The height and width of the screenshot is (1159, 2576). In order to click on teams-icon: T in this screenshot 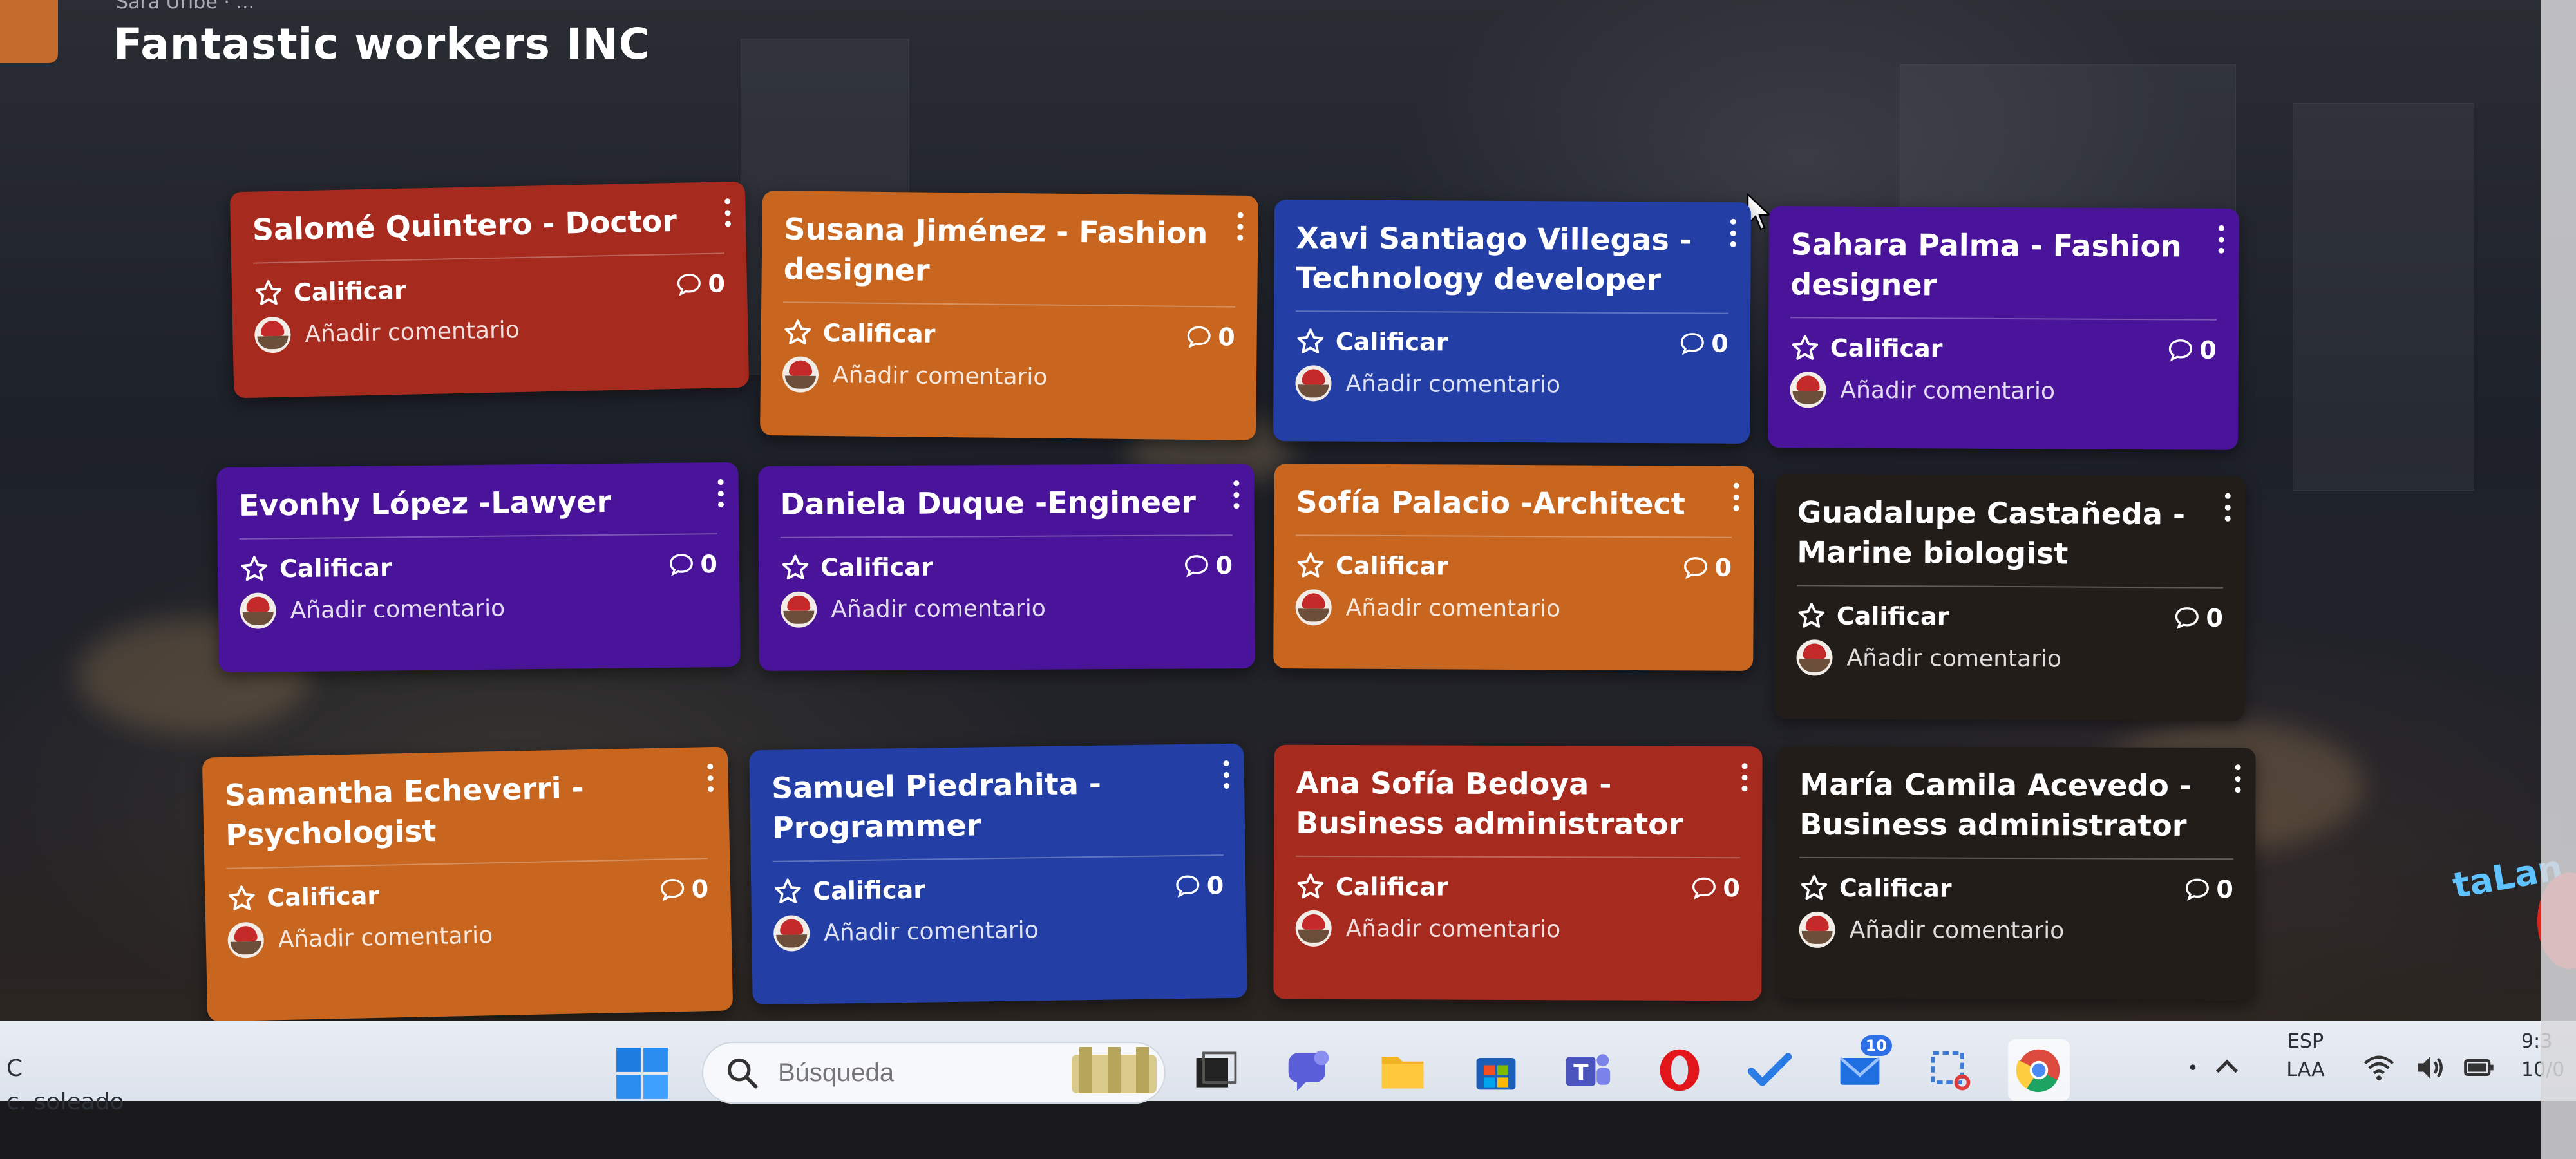, I will do `click(1588, 1070)`.